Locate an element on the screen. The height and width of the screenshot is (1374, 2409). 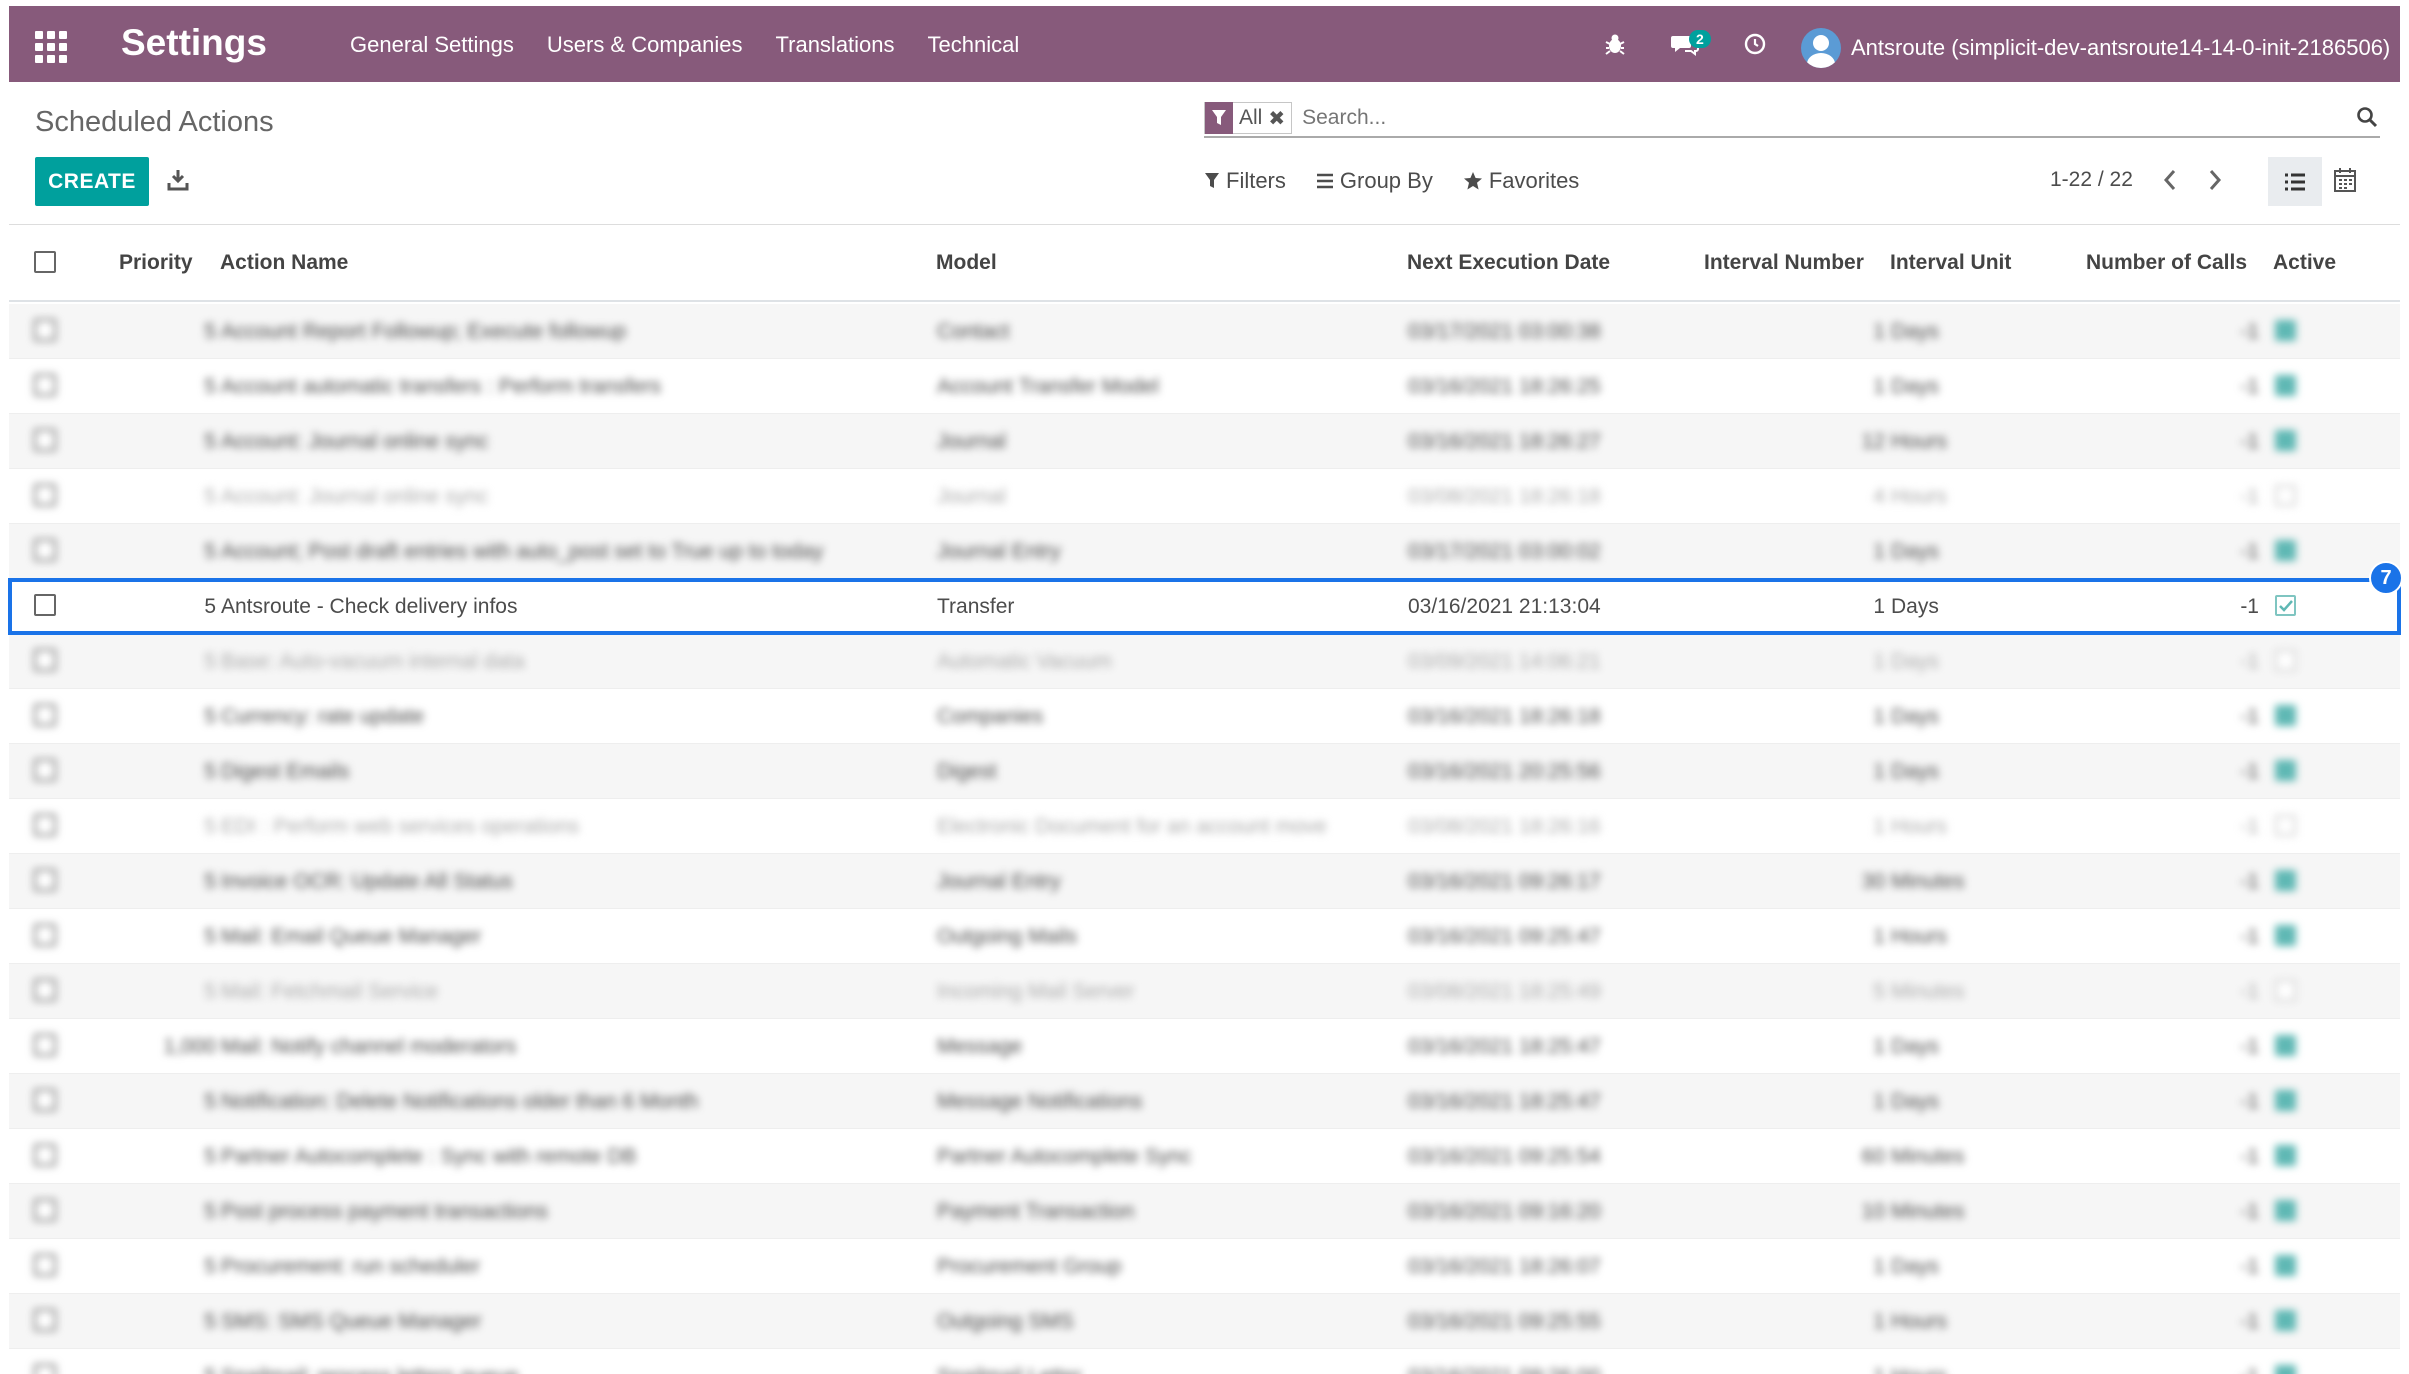
groupby-toggle: Group By is located at coordinates (1374, 181).